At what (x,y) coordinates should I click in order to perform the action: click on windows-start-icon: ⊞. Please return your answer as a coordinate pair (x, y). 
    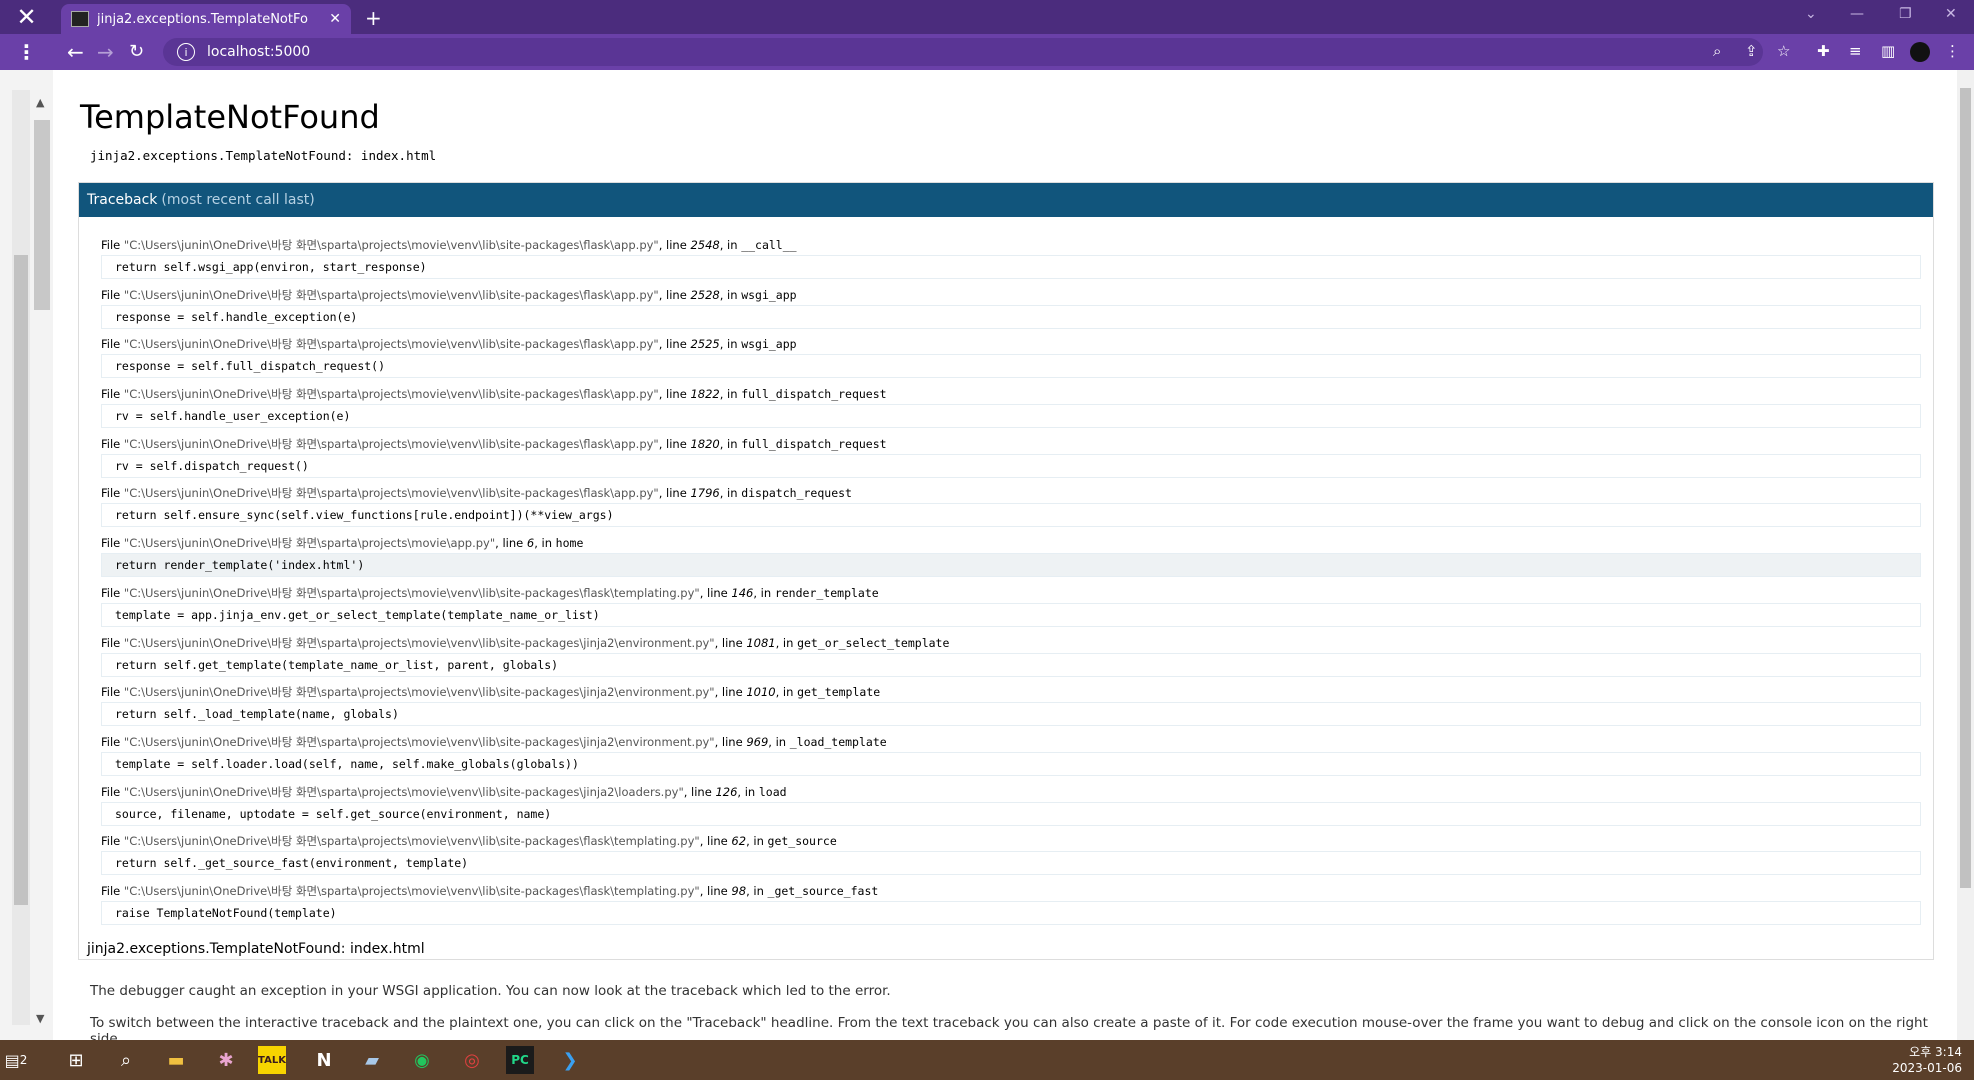
    Looking at the image, I should click on (76, 1060).